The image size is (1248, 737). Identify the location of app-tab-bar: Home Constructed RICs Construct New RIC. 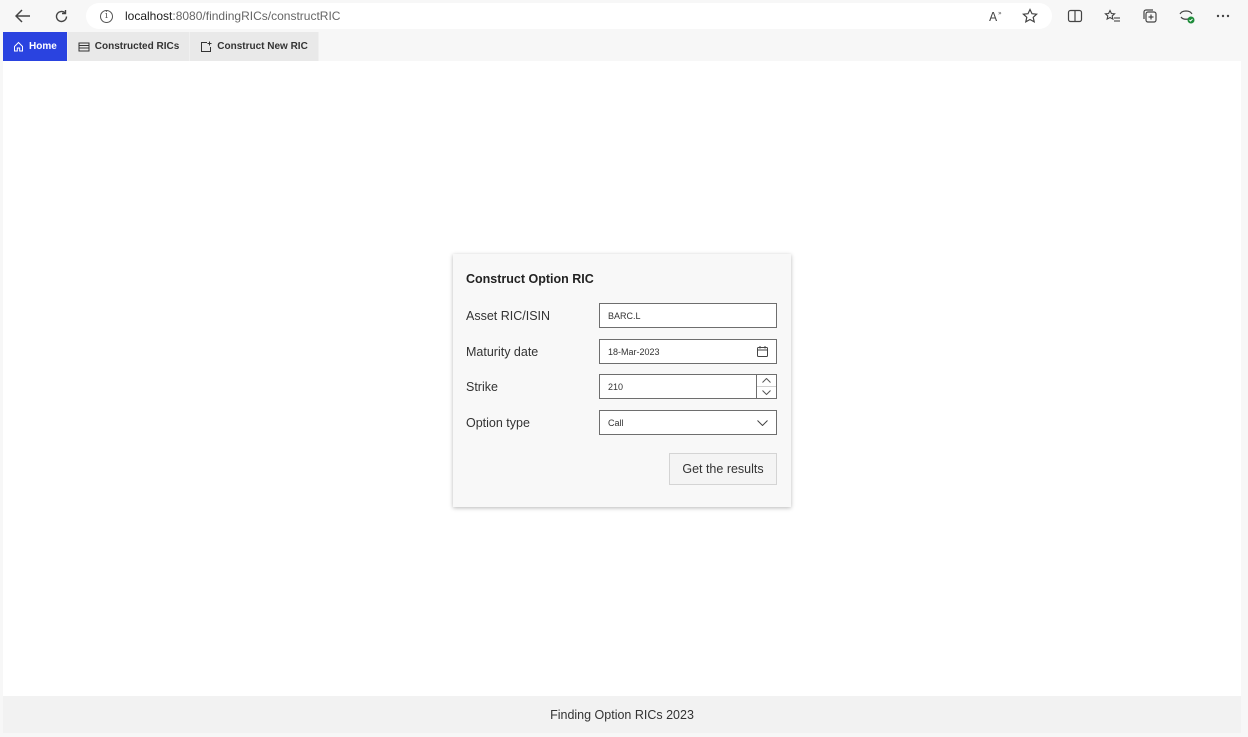
(622, 46).